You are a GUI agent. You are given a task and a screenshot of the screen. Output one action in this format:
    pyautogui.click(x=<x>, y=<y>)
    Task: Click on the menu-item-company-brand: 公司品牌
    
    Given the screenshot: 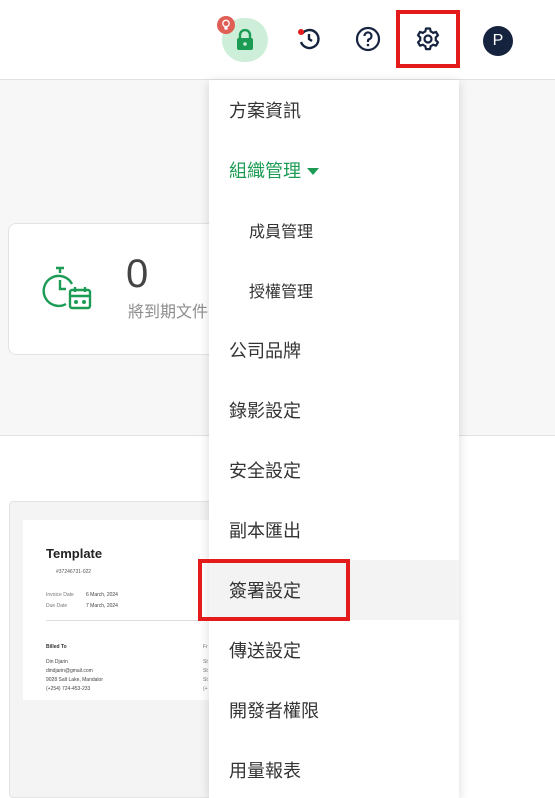 What is the action you would take?
    pyautogui.click(x=334, y=350)
    